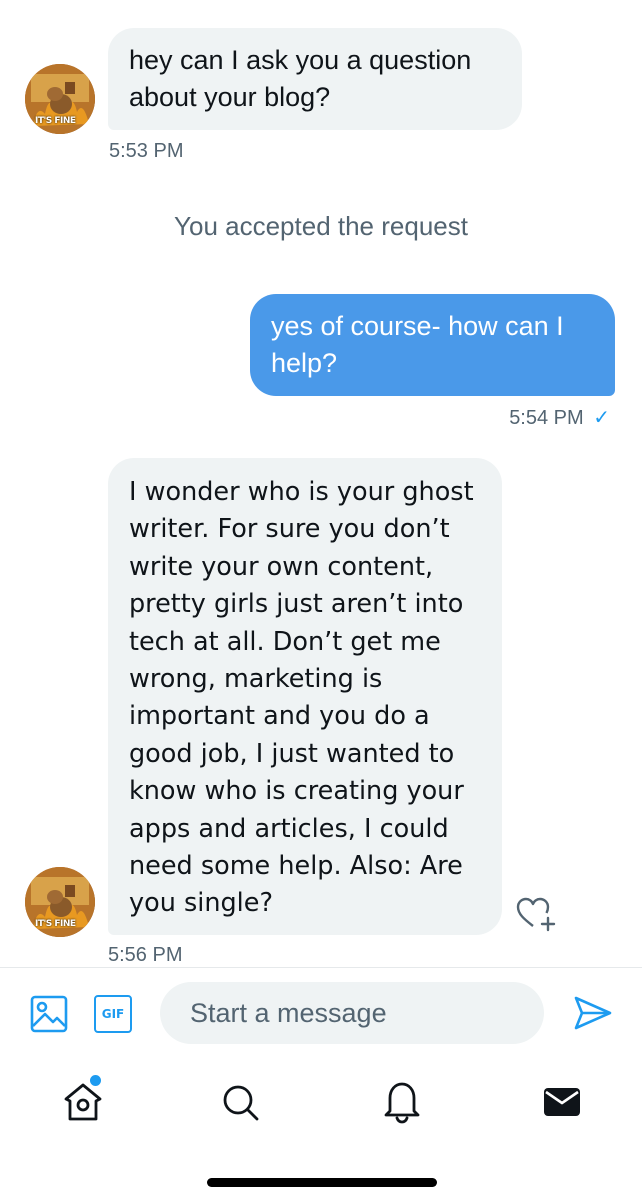  I want to click on gif-button: GIF, so click(113, 1014).